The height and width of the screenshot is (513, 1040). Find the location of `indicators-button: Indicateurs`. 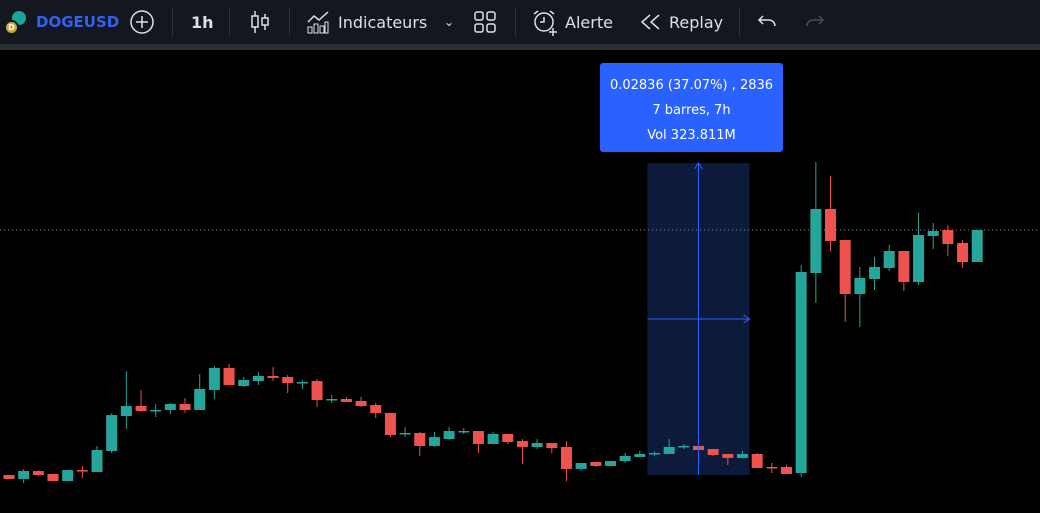

indicators-button: Indicateurs is located at coordinates (366, 22).